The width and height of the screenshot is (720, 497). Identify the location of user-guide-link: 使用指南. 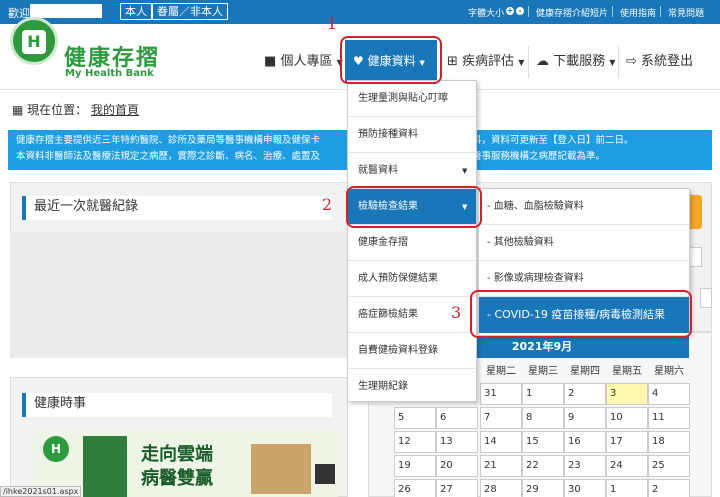
(638, 12).